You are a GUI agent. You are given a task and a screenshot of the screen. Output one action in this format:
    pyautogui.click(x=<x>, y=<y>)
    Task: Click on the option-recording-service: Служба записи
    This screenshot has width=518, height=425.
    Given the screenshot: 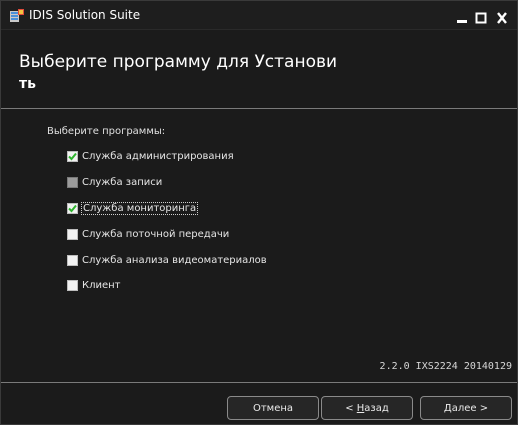 What is the action you would take?
    pyautogui.click(x=114, y=182)
    